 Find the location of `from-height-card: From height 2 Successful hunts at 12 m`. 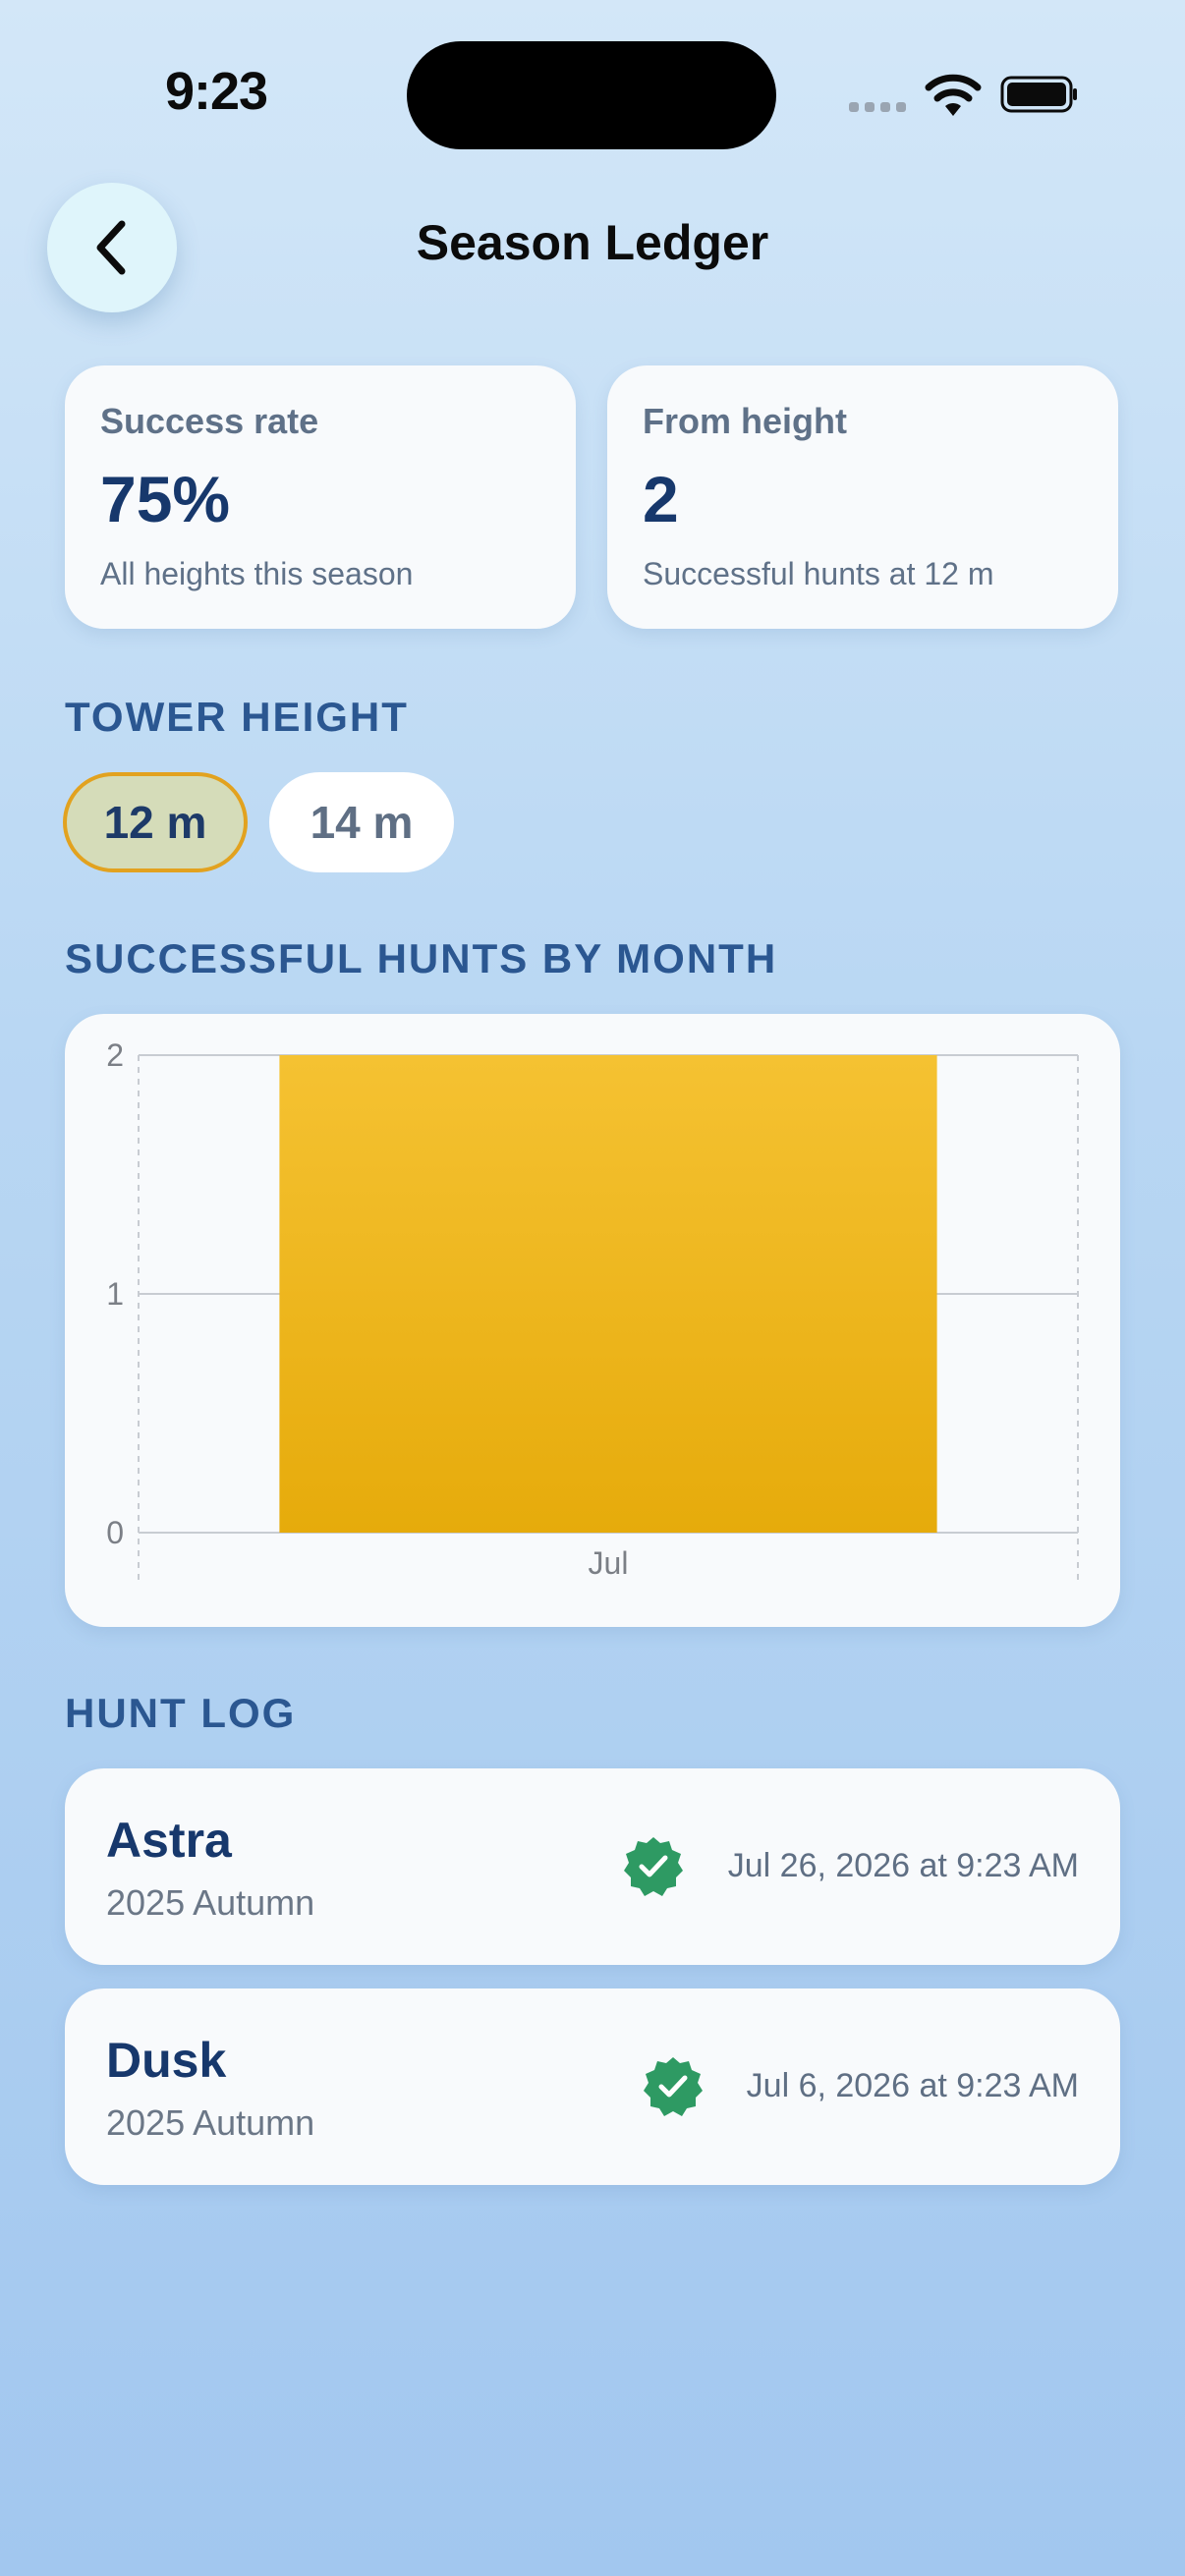

from-height-card: From height 2 Successful hunts at 12 m is located at coordinates (863, 497).